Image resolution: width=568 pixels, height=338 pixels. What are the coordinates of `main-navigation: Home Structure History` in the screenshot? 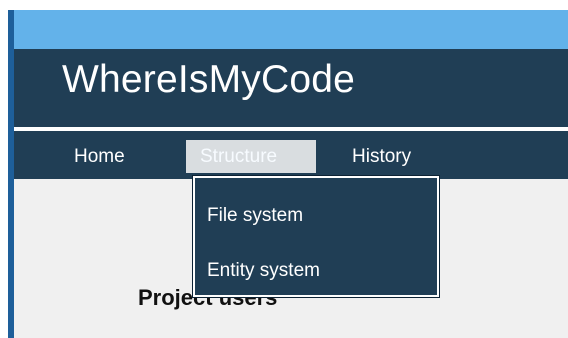 It's located at (291, 155).